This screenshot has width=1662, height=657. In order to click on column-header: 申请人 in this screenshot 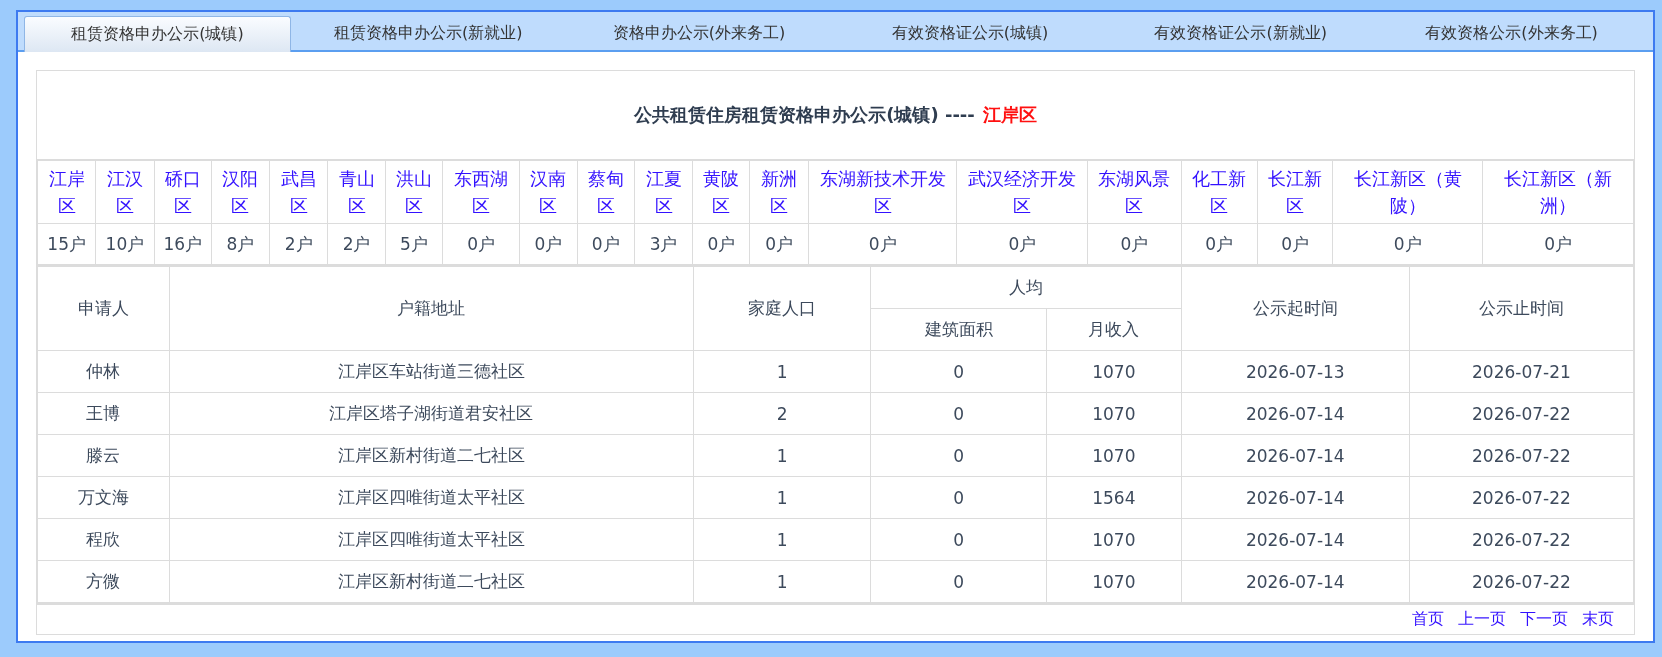, I will do `click(103, 308)`.